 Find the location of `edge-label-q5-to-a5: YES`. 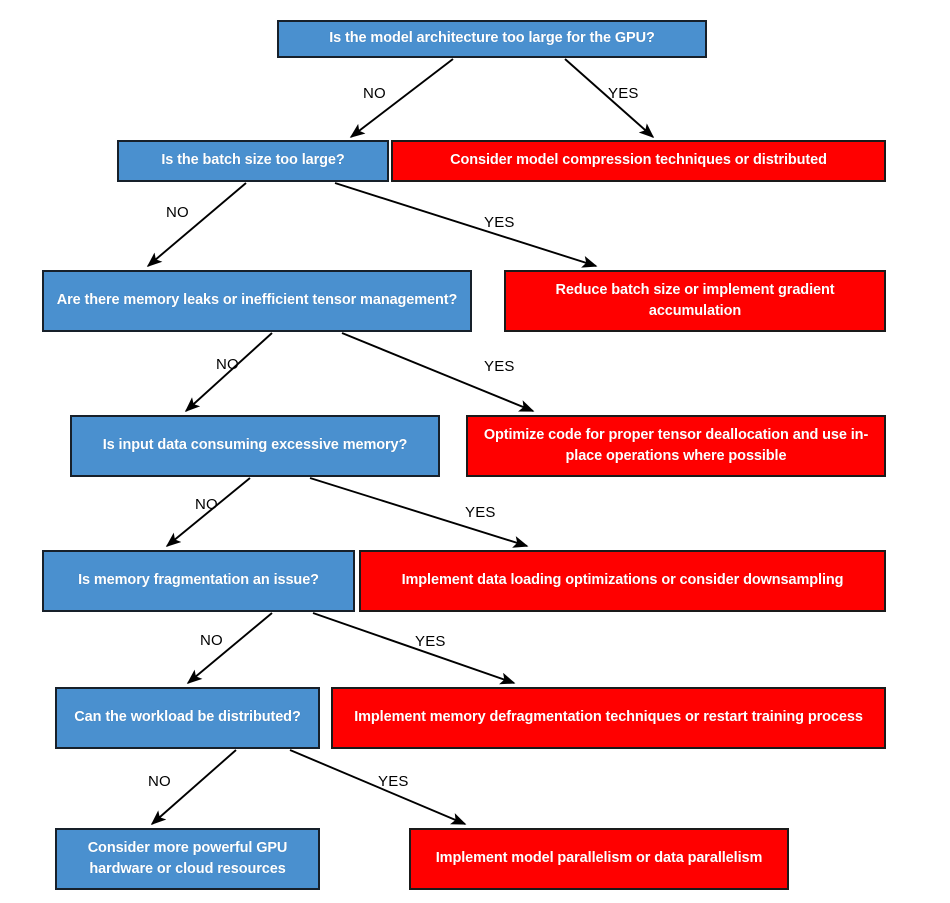

edge-label-q5-to-a5: YES is located at coordinates (430, 641).